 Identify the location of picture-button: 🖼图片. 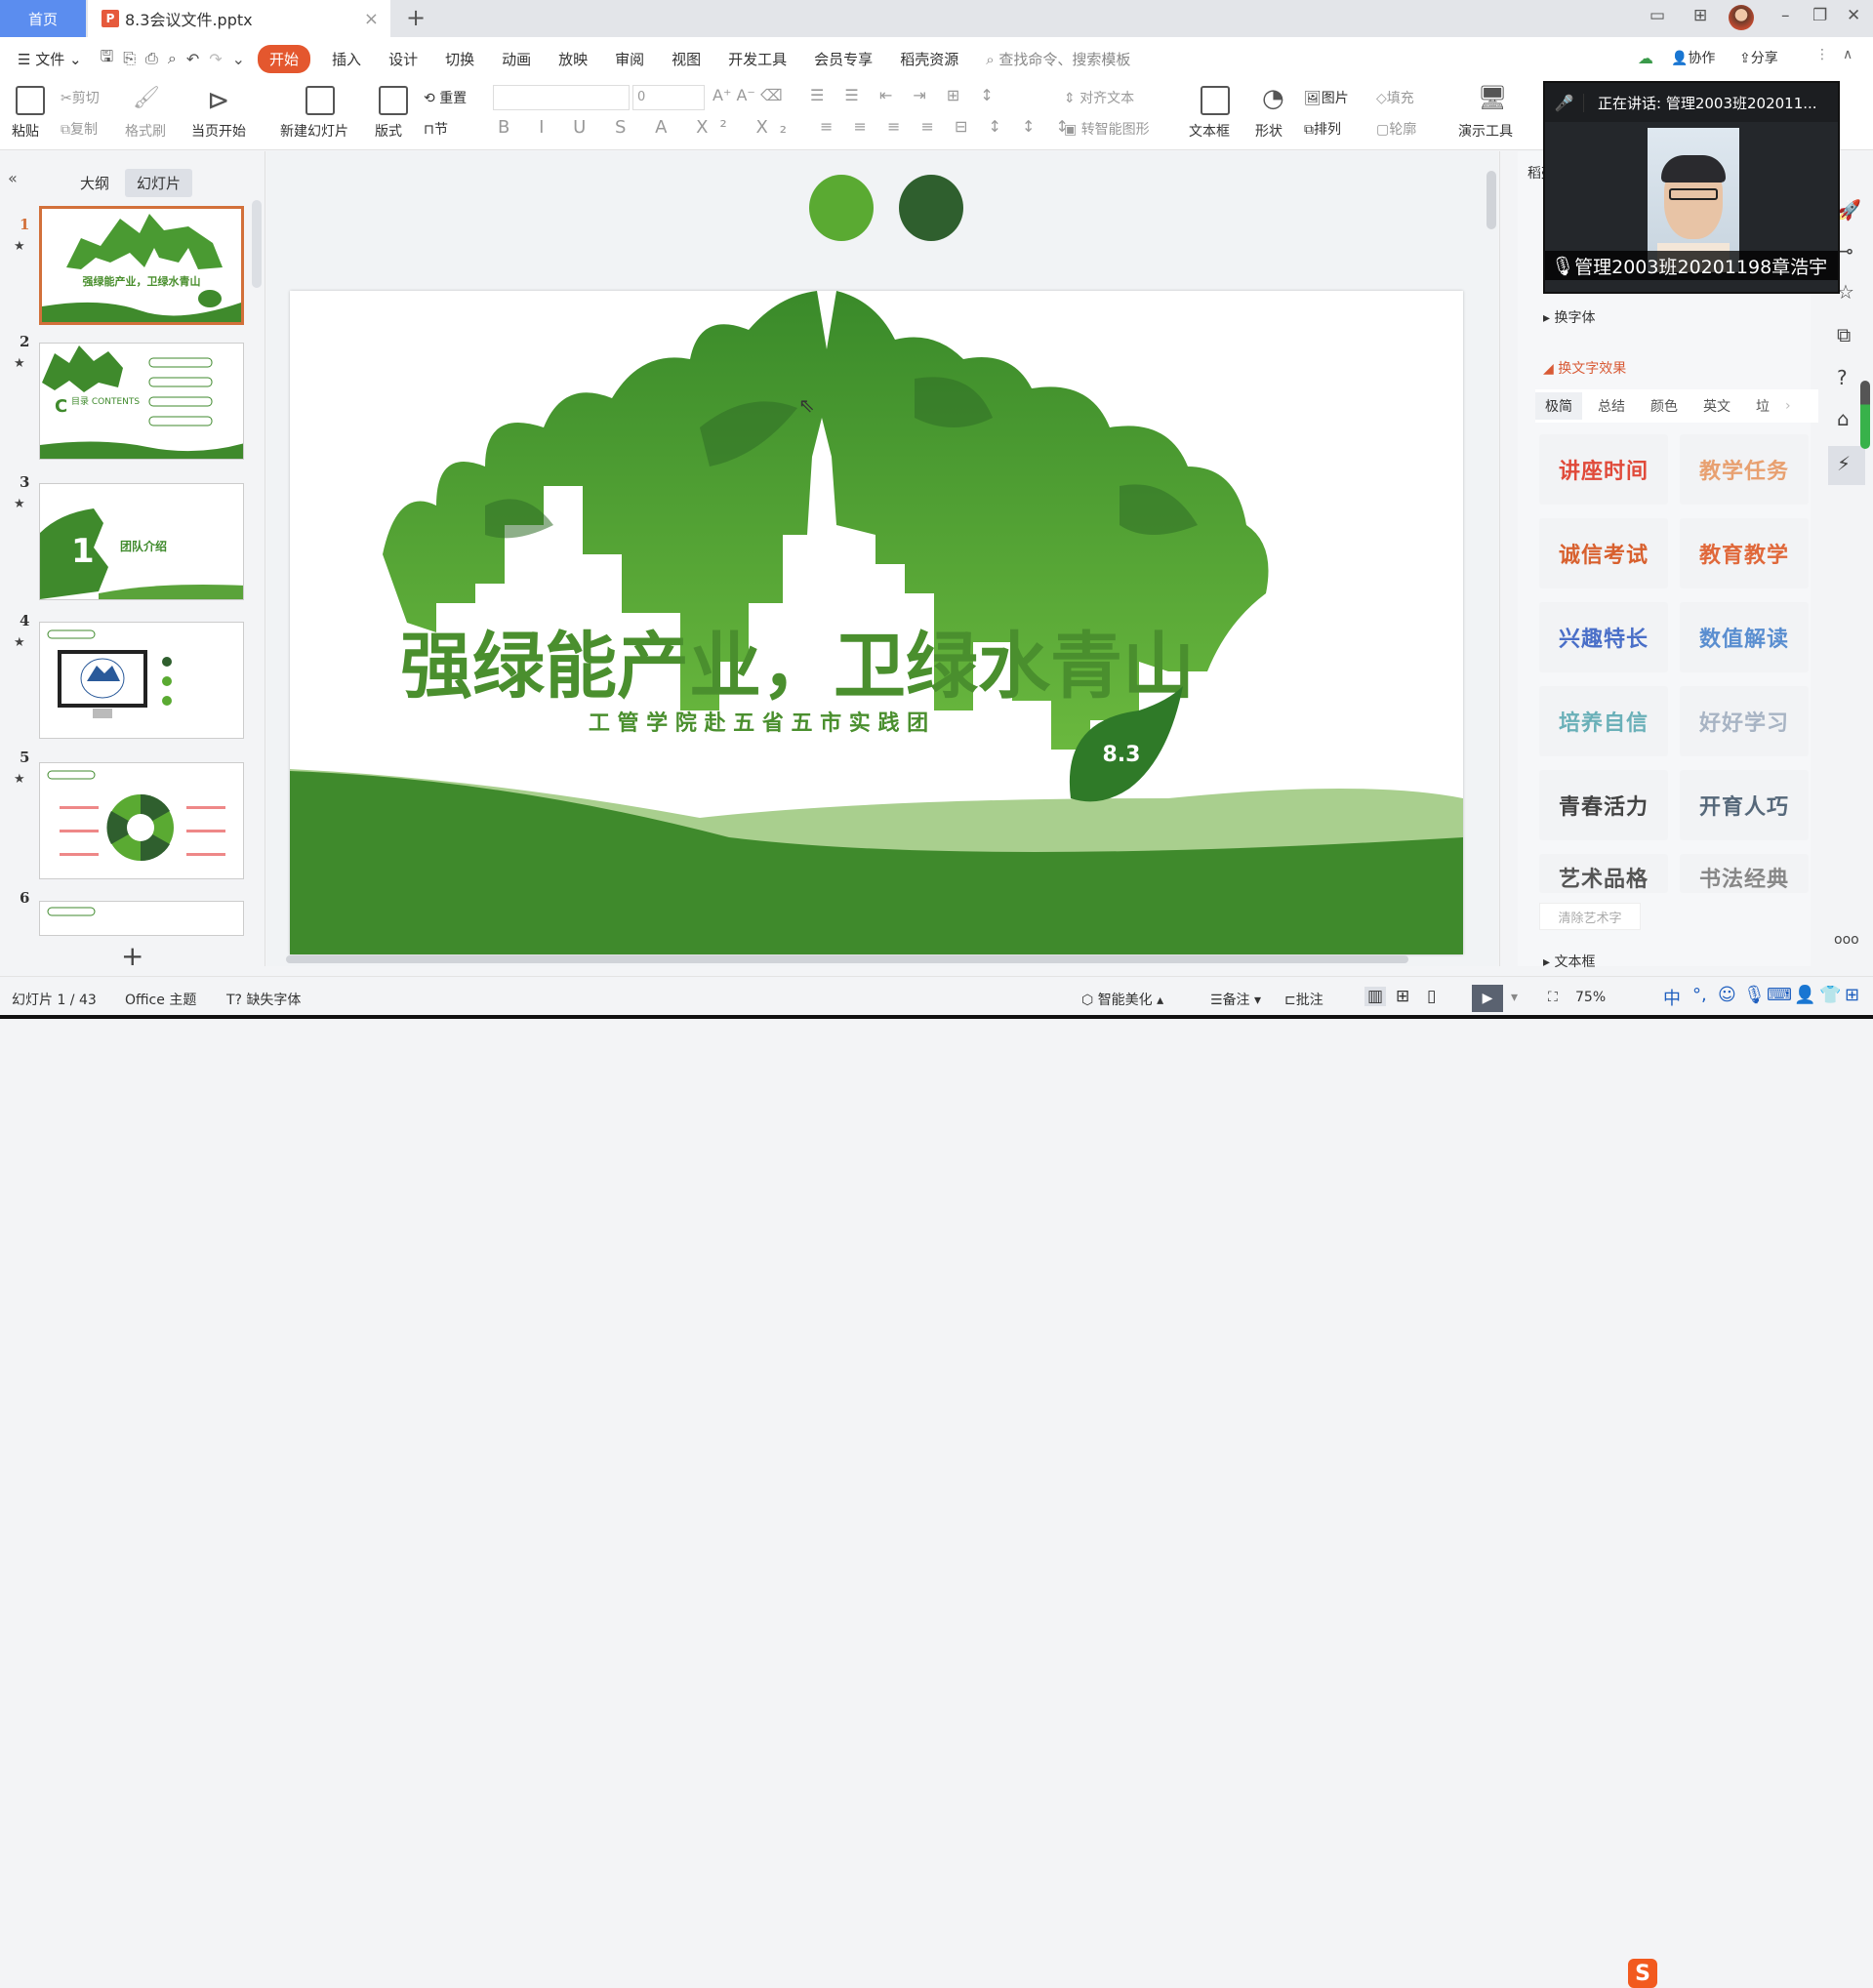
(1326, 97).